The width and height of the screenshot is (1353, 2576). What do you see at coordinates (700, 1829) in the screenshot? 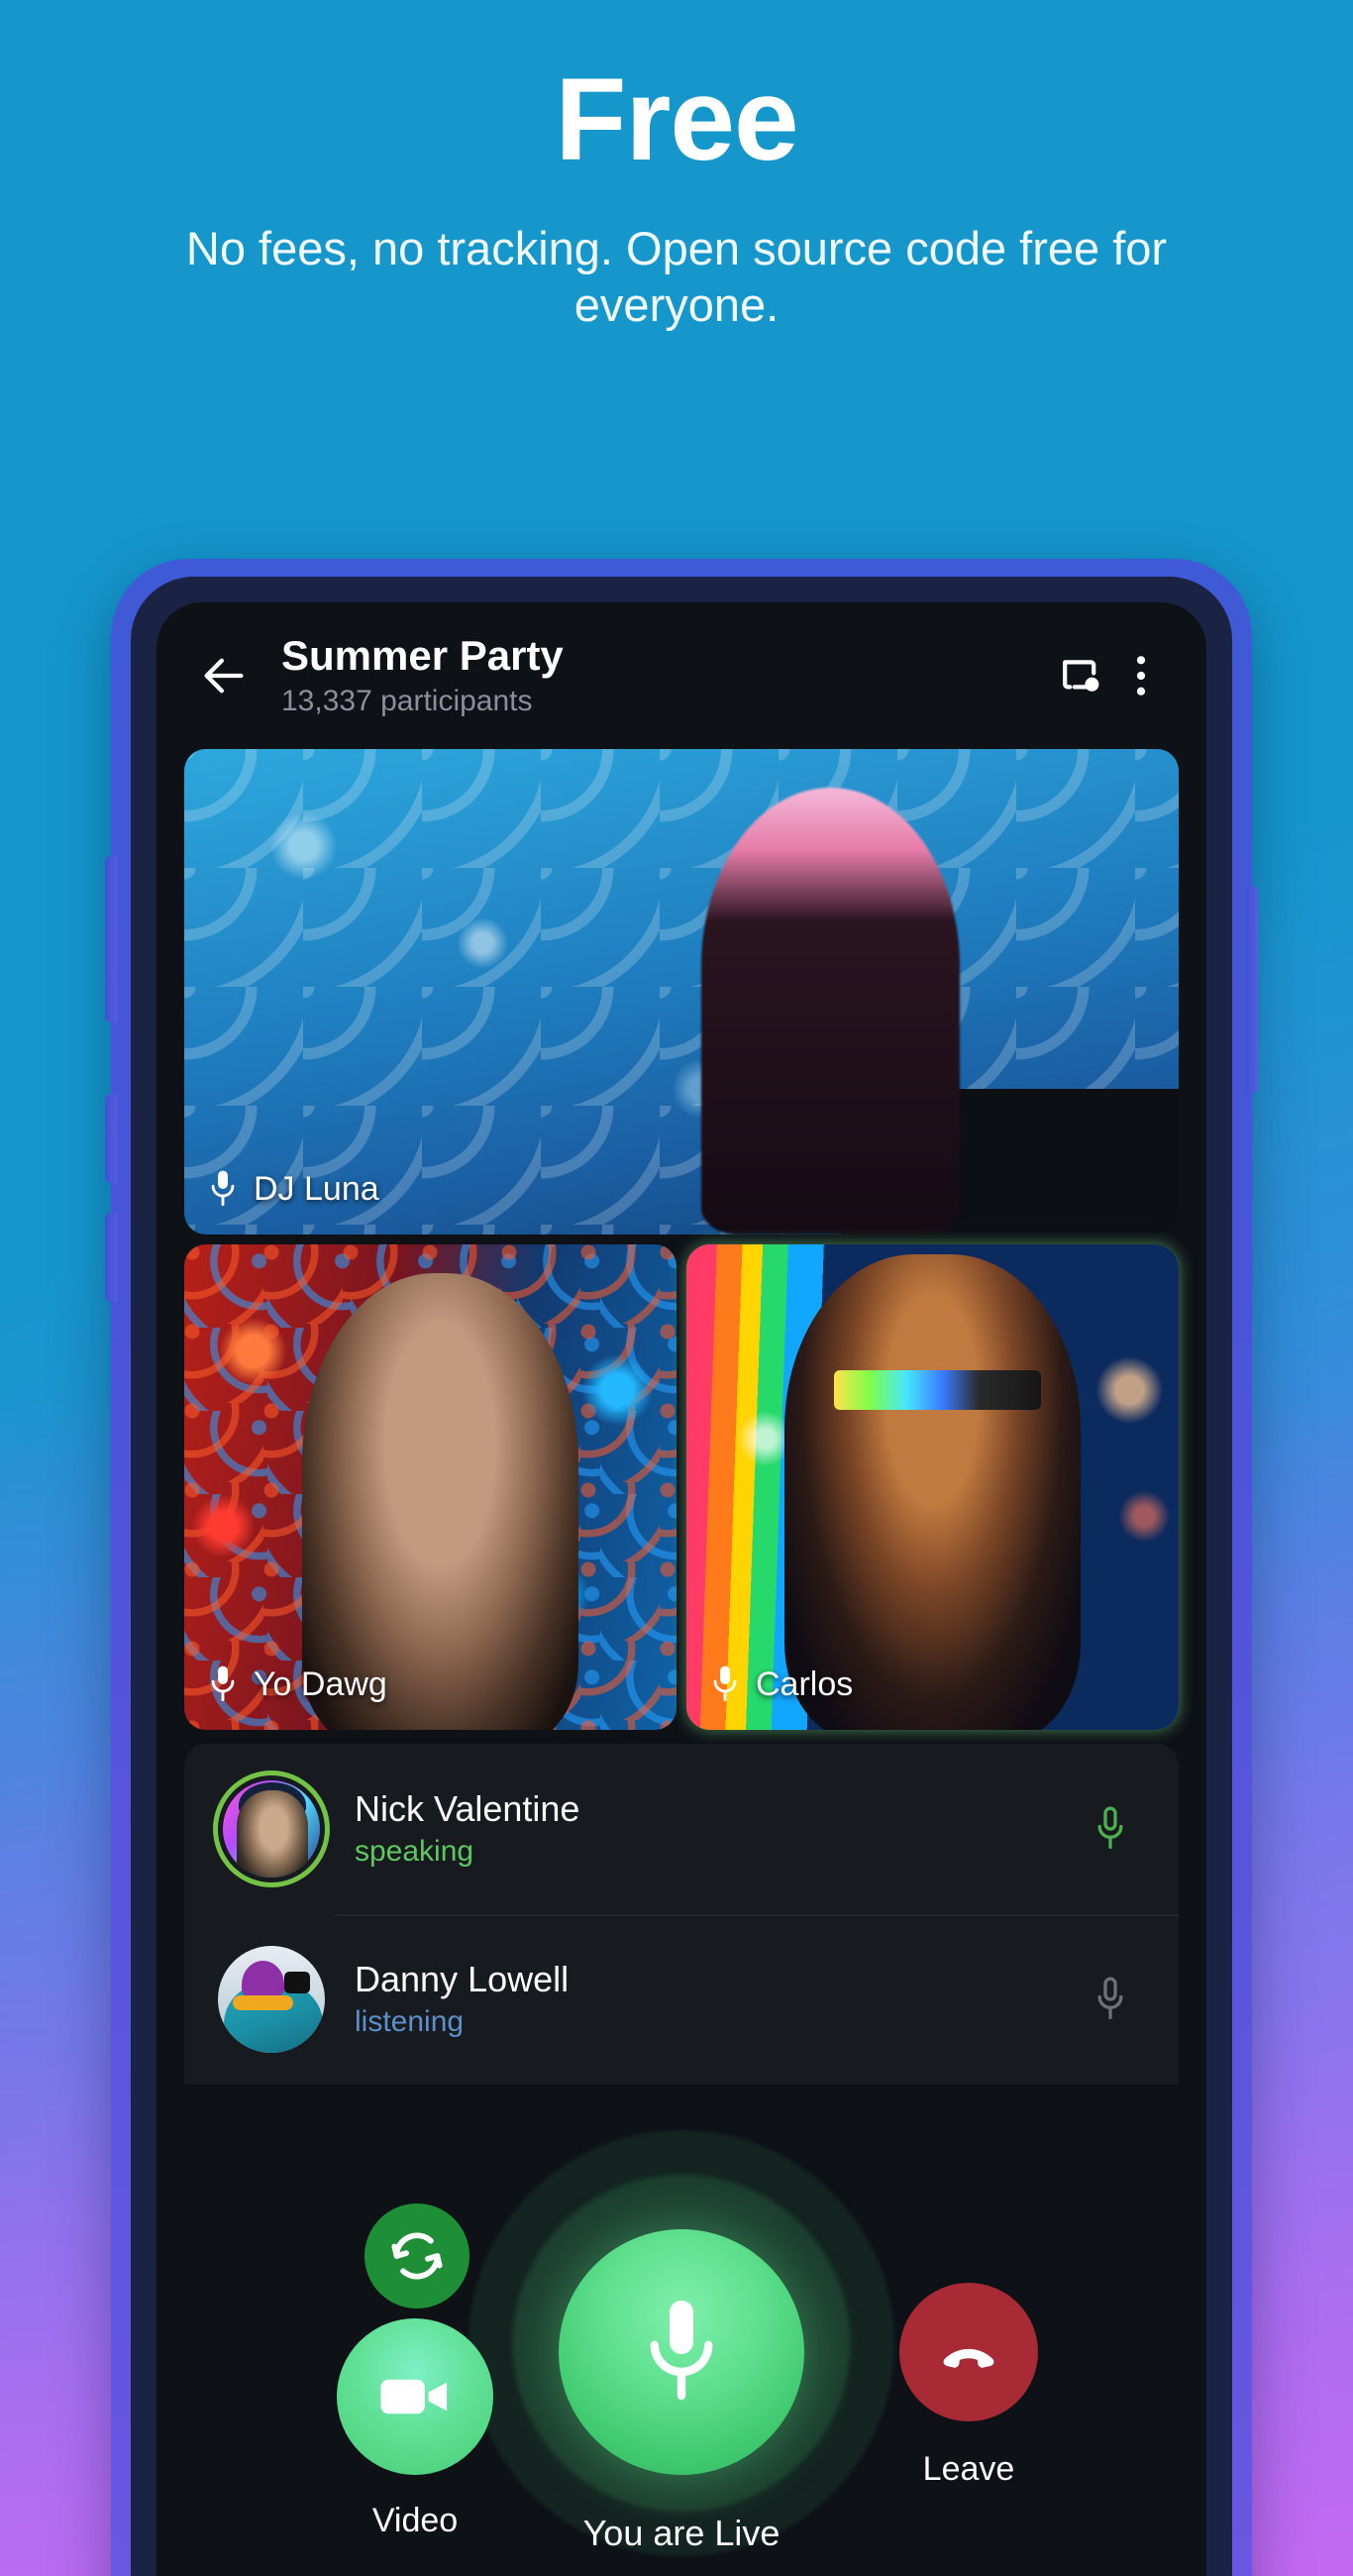
I see `participant-info: Nick Valentine speaking` at bounding box center [700, 1829].